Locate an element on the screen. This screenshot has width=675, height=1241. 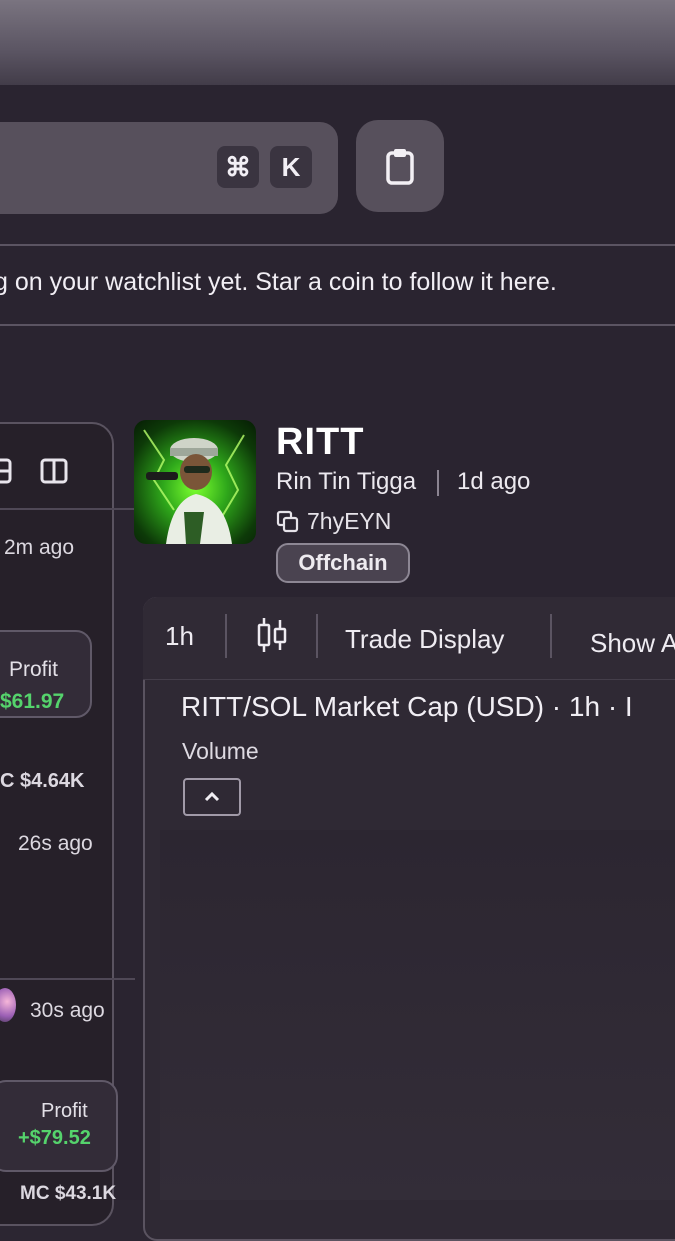
item-time: 30s ago is located at coordinates (67, 1010).